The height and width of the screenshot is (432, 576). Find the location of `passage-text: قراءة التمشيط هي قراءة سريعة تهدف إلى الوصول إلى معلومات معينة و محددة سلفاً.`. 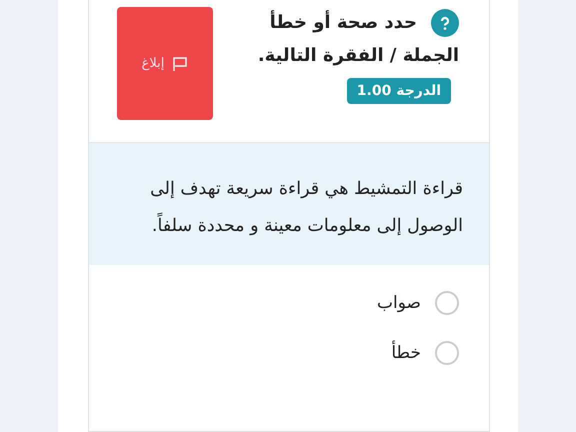

passage-text: قراءة التمشيط هي قراءة سريعة تهدف إلى الوصول إلى معلومات معينة و محددة سلفاً. is located at coordinates (306, 207).